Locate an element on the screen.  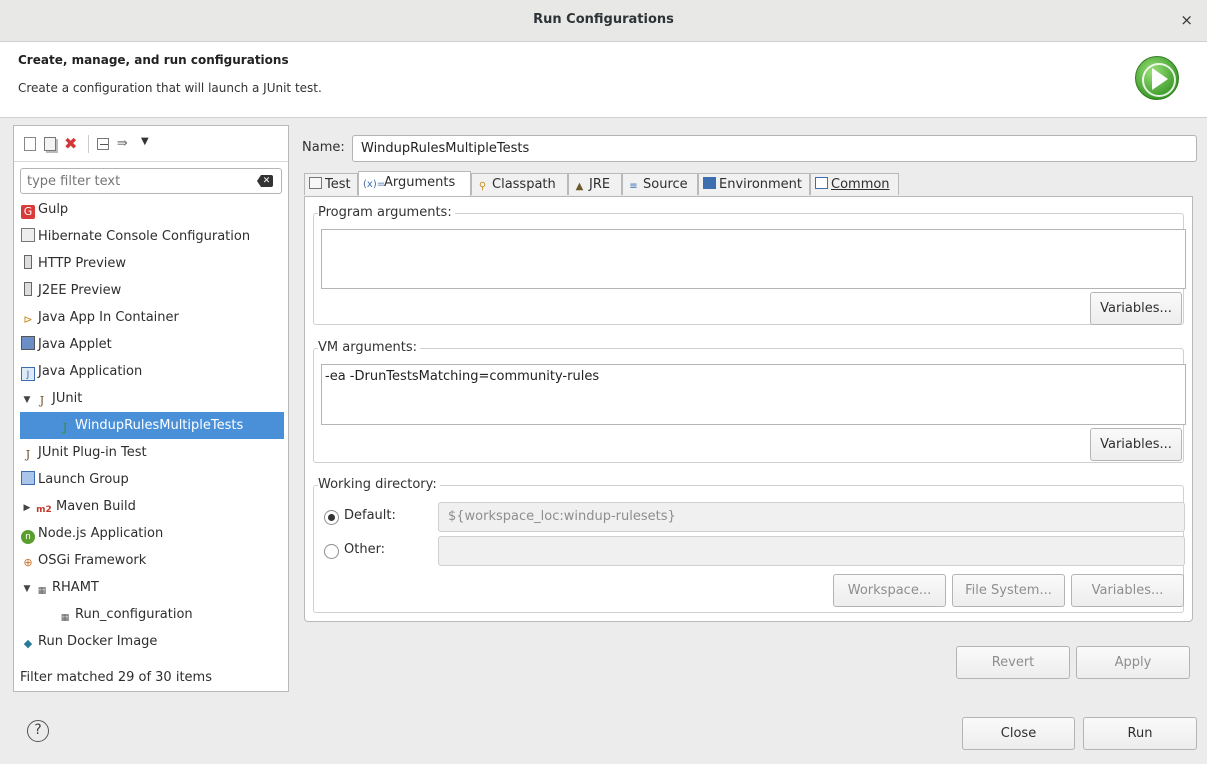
tree-toolbar: ✖ ⇛ ▼ is located at coordinates (151, 144).